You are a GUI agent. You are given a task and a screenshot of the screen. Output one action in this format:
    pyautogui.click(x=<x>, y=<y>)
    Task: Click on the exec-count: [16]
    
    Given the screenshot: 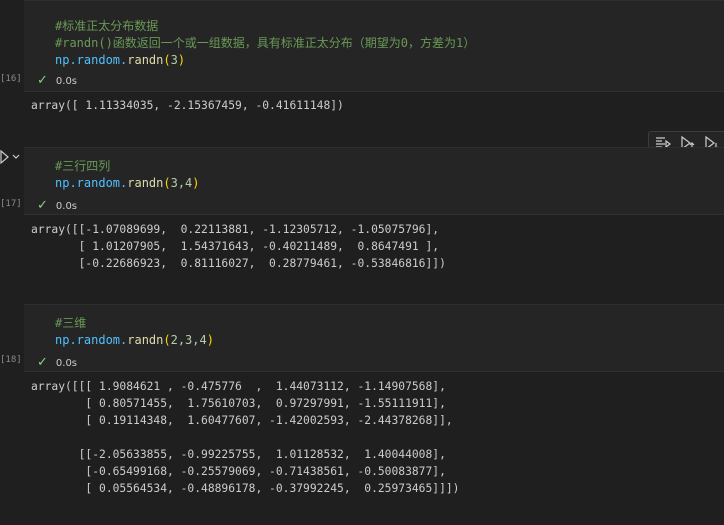 What is the action you would take?
    pyautogui.click(x=11, y=79)
    